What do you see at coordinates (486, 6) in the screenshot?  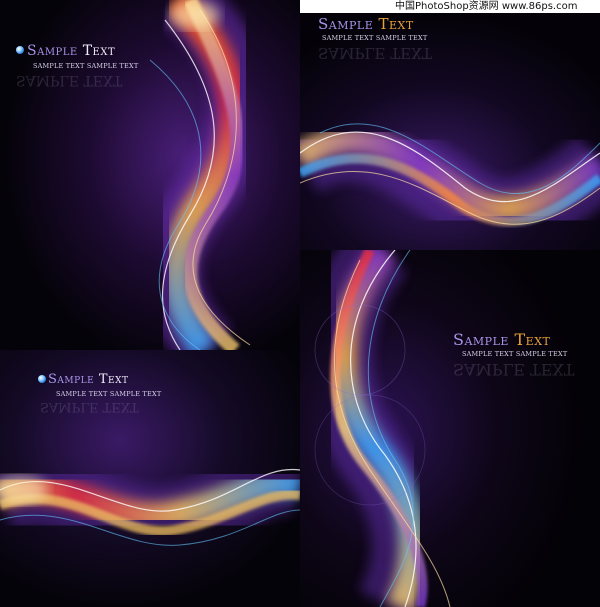 I see `watermark-text: 中国PhotoShop资源网 www.86ps.com` at bounding box center [486, 6].